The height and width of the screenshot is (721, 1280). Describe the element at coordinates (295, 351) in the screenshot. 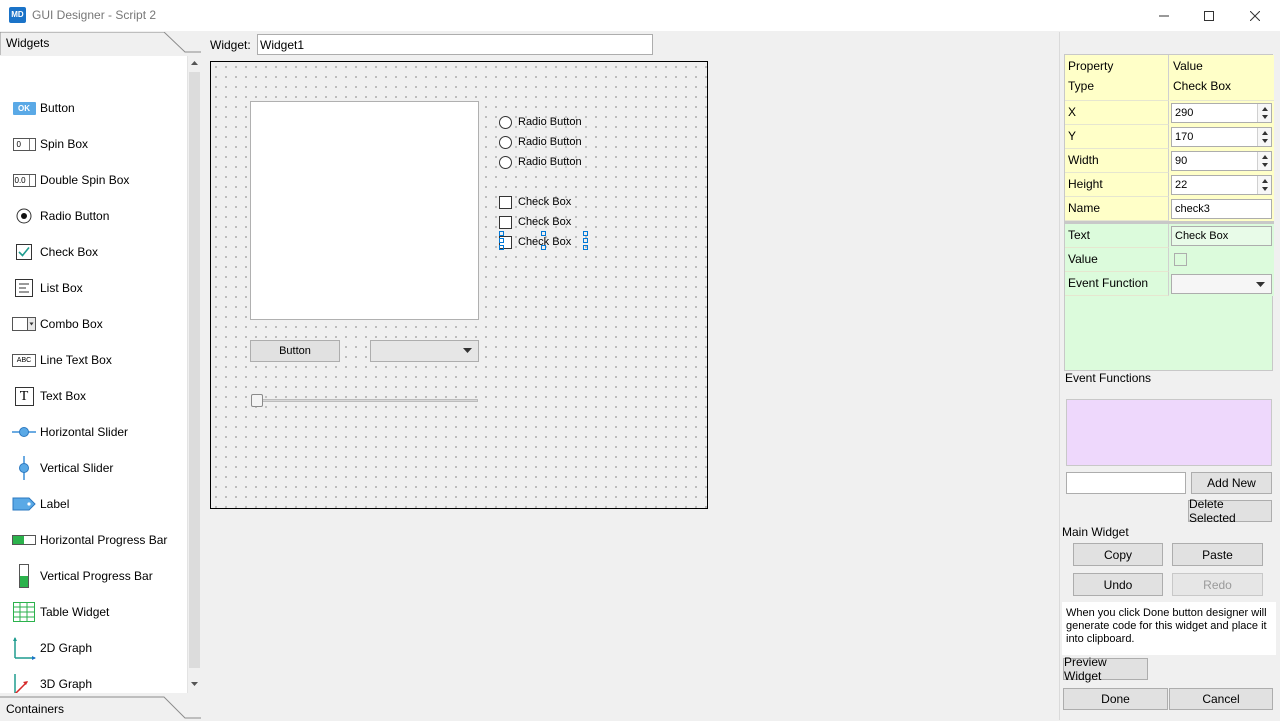

I see `canvas-button: Button` at that location.